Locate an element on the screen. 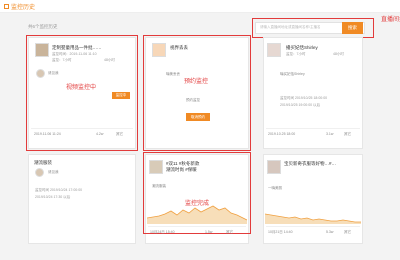 This screenshot has height=260, width=400. card-views: 4.2w is located at coordinates (100, 134).